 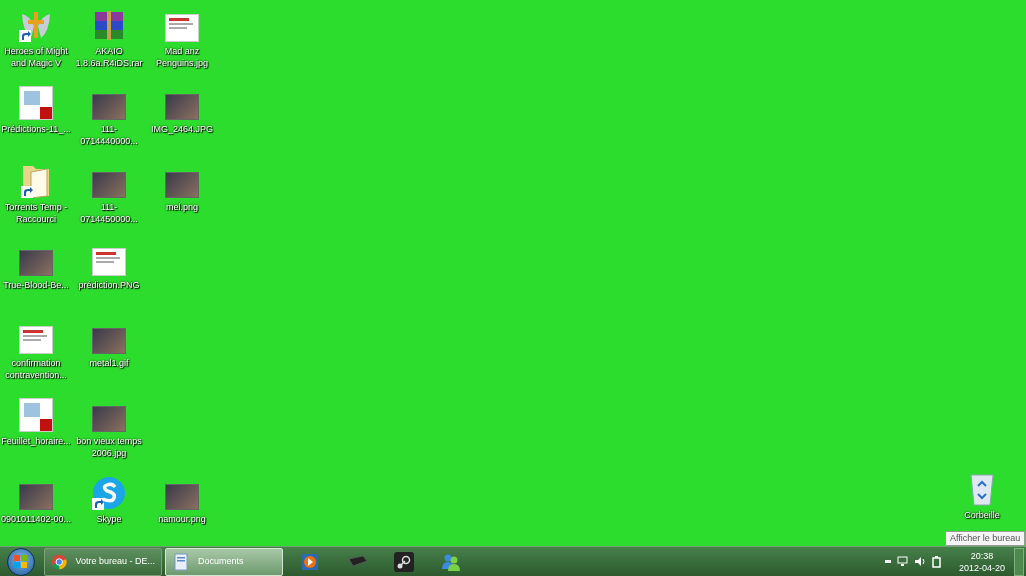 What do you see at coordinates (981, 567) in the screenshot?
I see `clock-date: 2012-04-20` at bounding box center [981, 567].